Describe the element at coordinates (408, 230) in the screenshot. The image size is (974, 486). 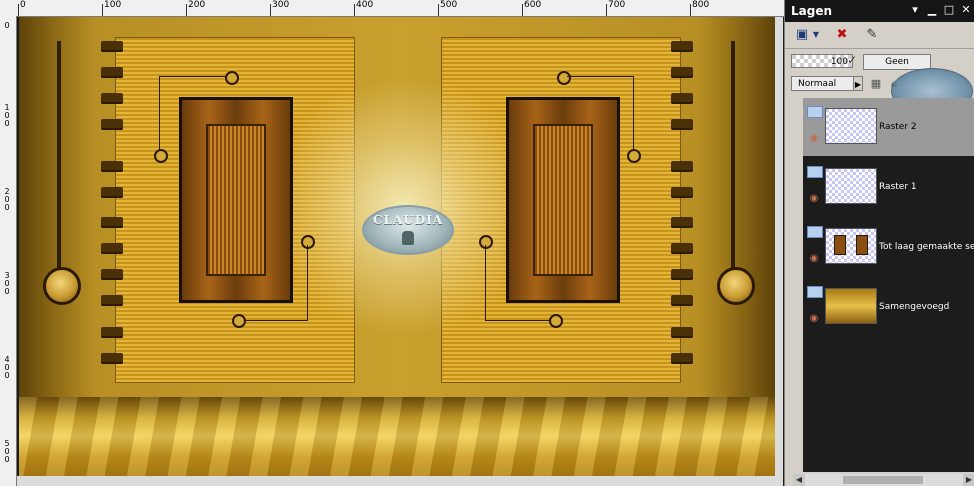
I see `claudia-watermark-logo: CLAUDIA` at that location.